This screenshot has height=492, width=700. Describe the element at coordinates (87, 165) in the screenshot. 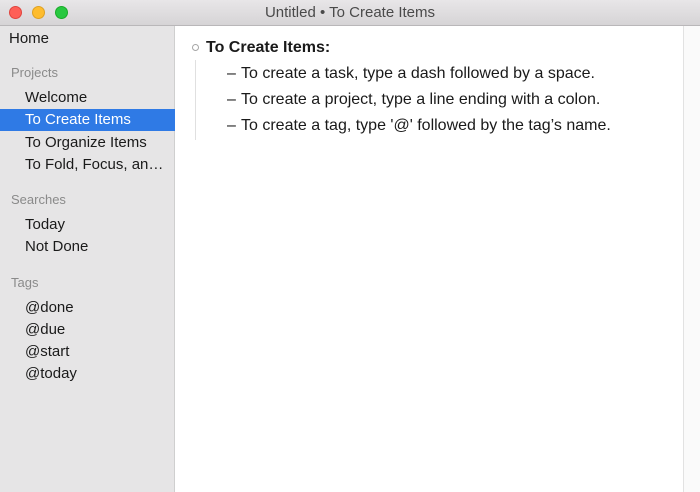

I see `sidebar-item-to-fold-focus: To Fold, Focus, and Filter` at that location.